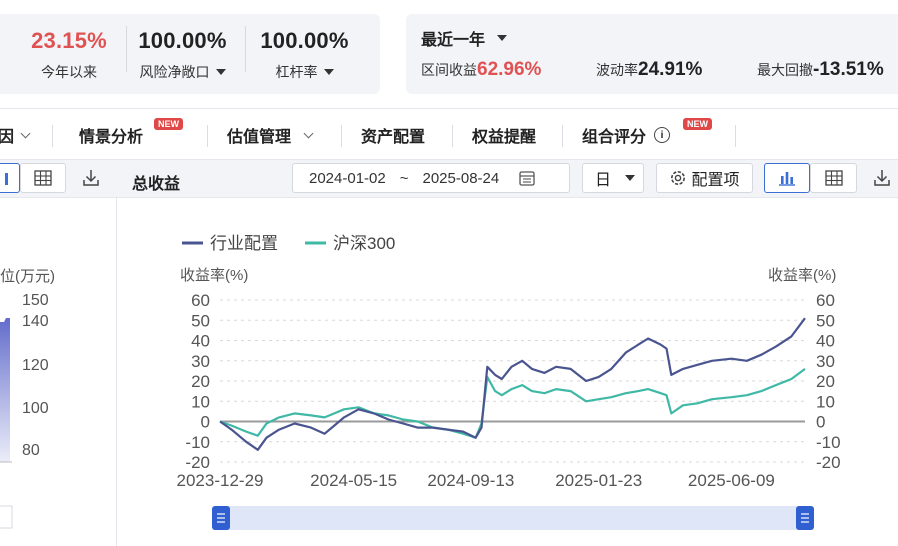  I want to click on x-tick-label: 2024-05-15, so click(353, 480).